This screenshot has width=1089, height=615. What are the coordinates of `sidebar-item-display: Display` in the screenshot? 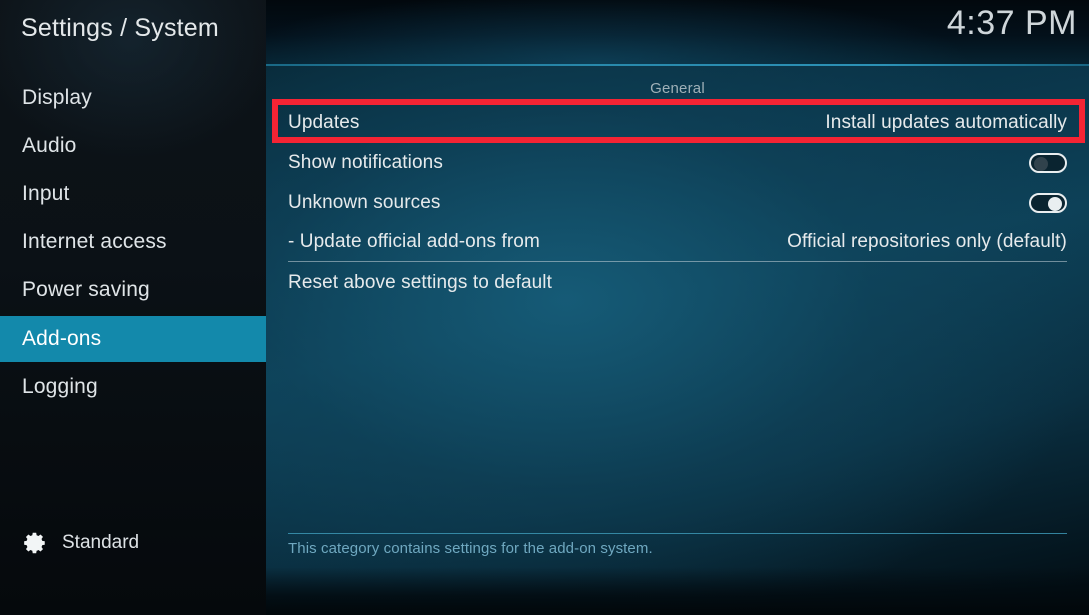 It's located at (133, 98).